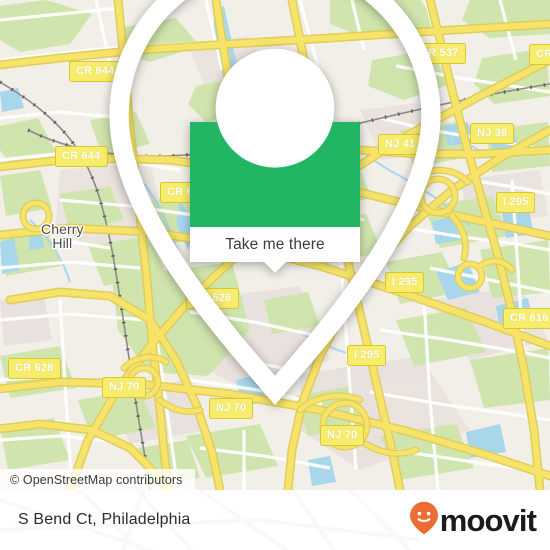  I want to click on osm-attribution-label: © OpenStreetMap contributors, so click(96, 479).